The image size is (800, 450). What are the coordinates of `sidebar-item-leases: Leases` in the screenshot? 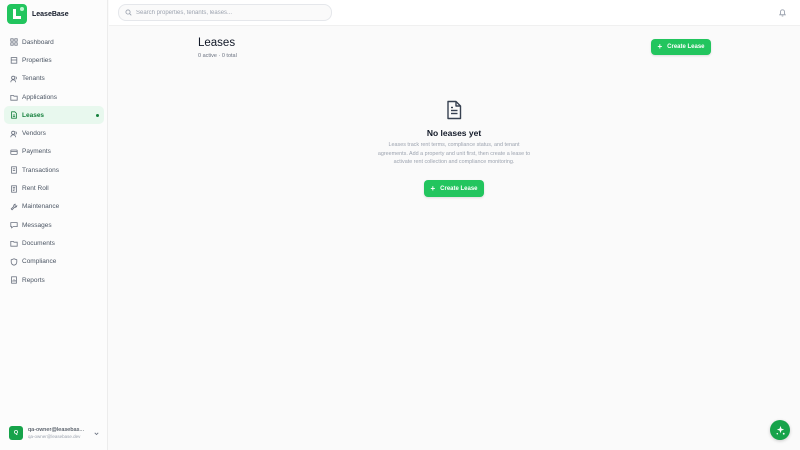 It's located at (54, 115).